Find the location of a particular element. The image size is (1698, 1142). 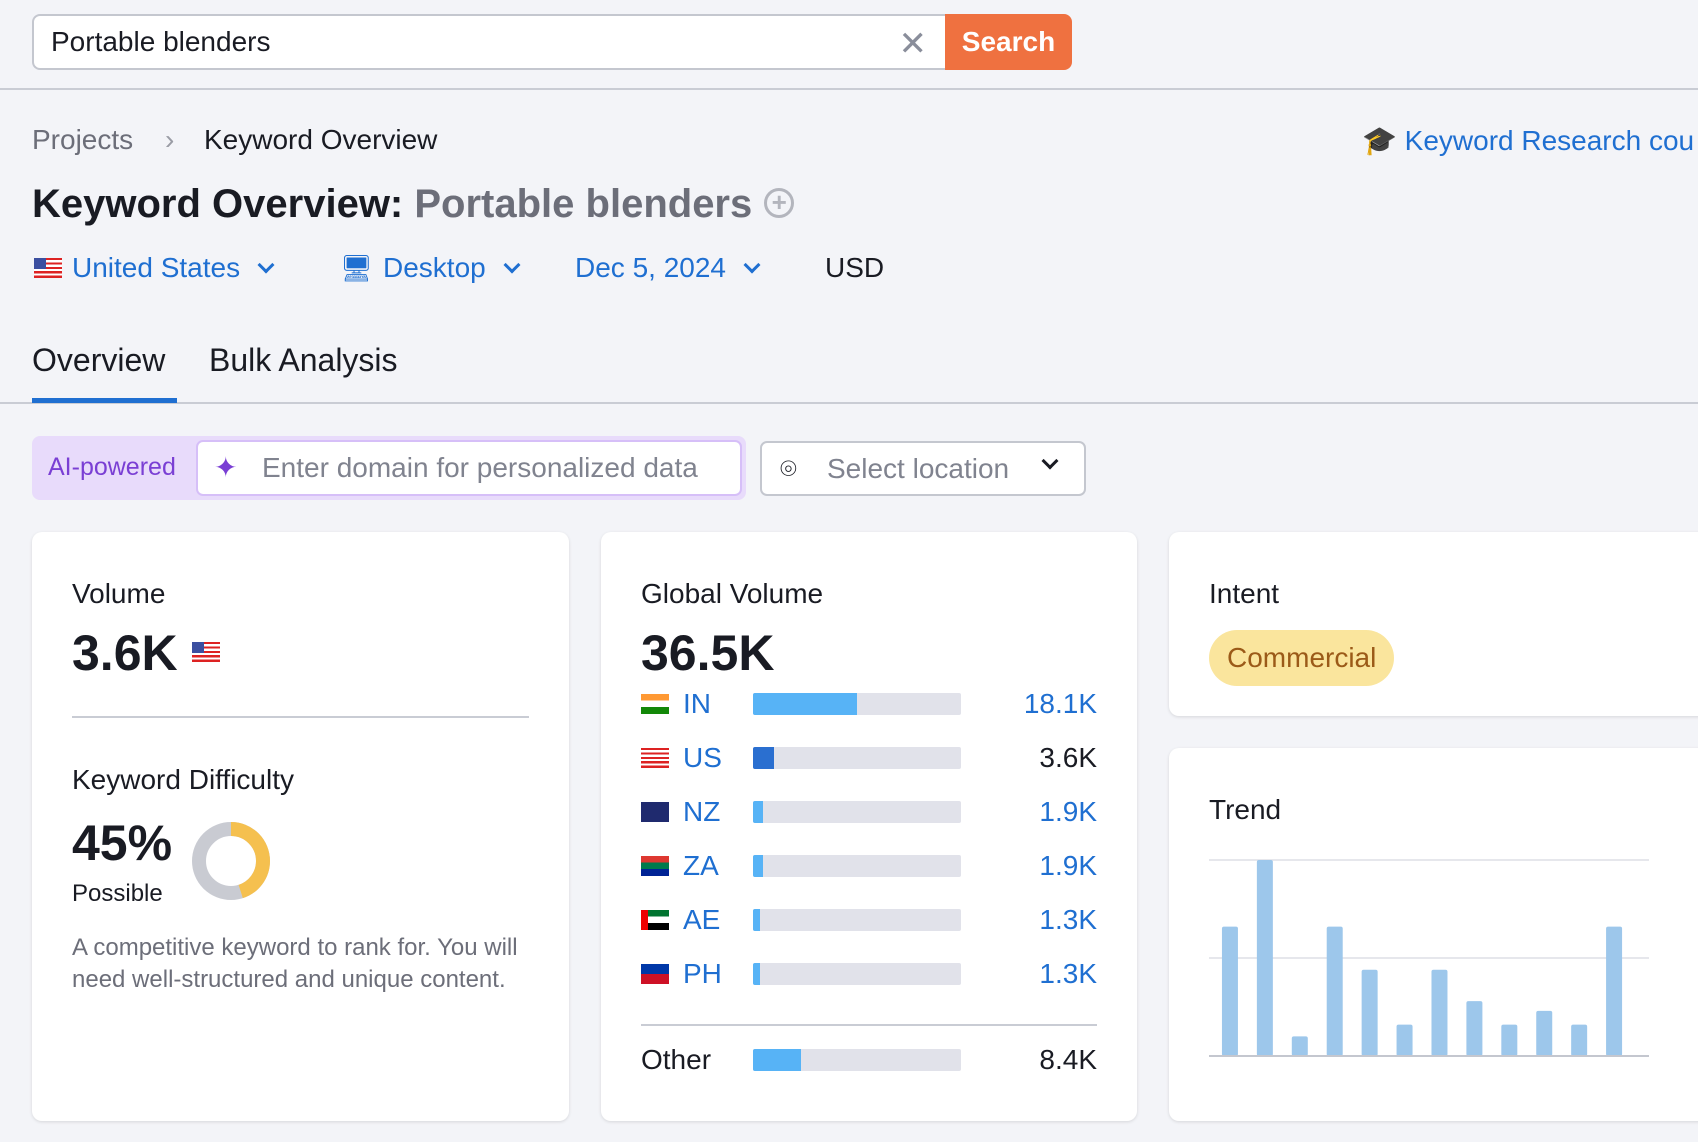

device-select: 🖥 Desktop is located at coordinates (432, 268).